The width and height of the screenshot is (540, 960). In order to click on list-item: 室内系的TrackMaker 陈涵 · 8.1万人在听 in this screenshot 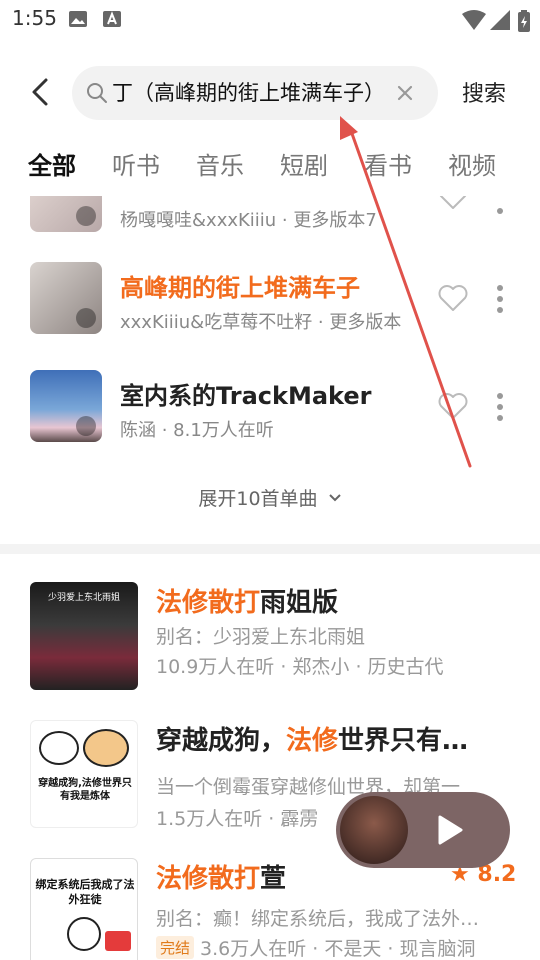, I will do `click(270, 415)`.